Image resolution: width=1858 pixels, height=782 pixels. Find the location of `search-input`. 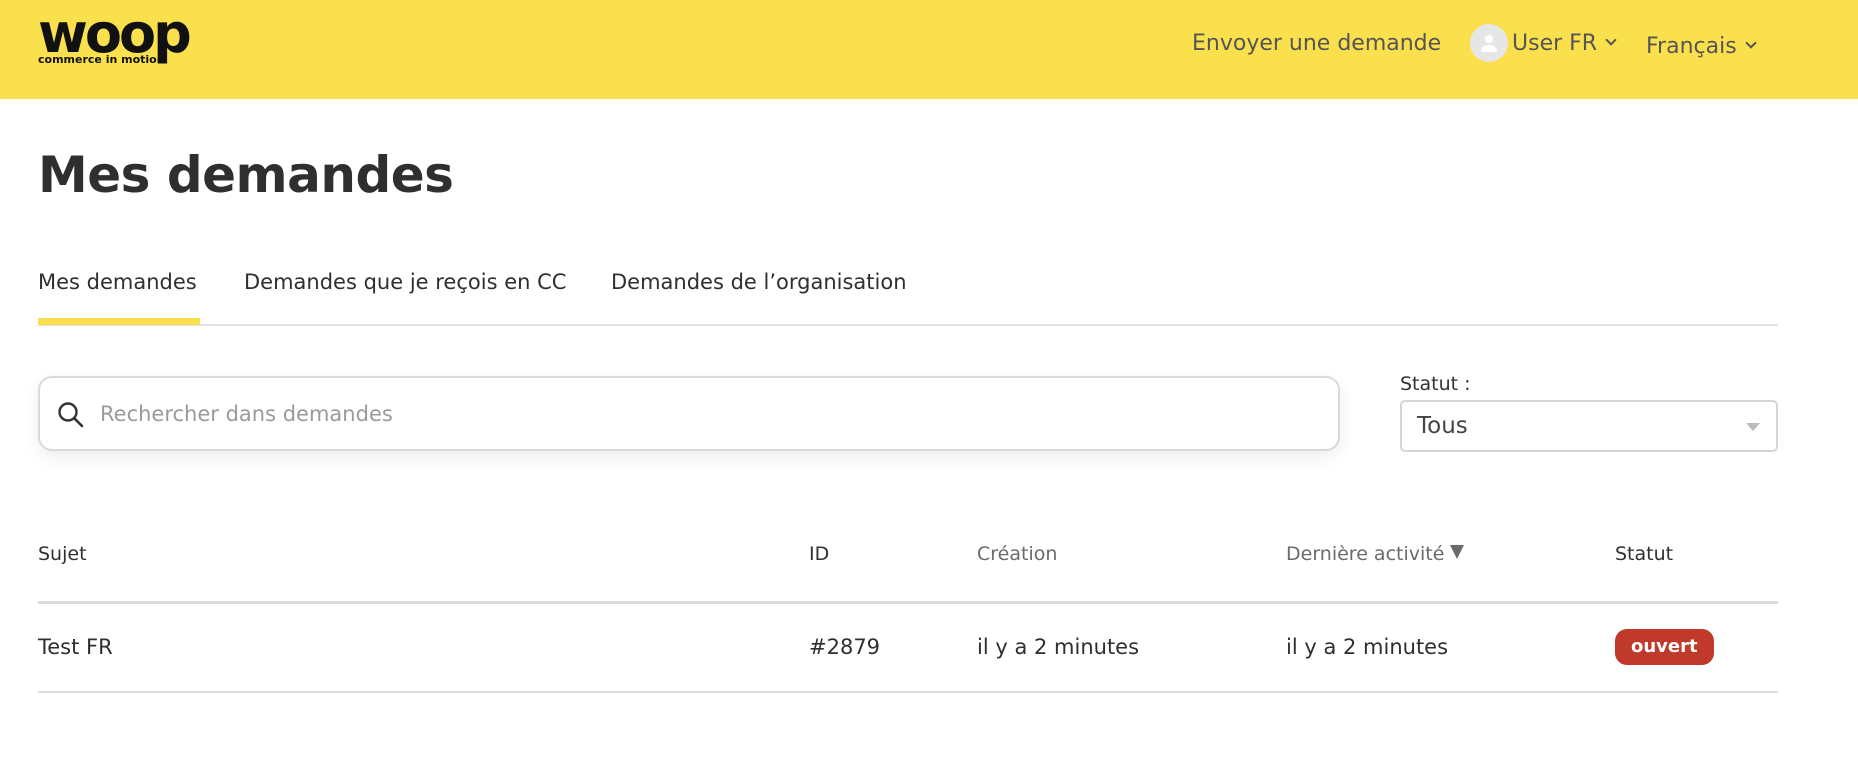

search-input is located at coordinates (710, 414).